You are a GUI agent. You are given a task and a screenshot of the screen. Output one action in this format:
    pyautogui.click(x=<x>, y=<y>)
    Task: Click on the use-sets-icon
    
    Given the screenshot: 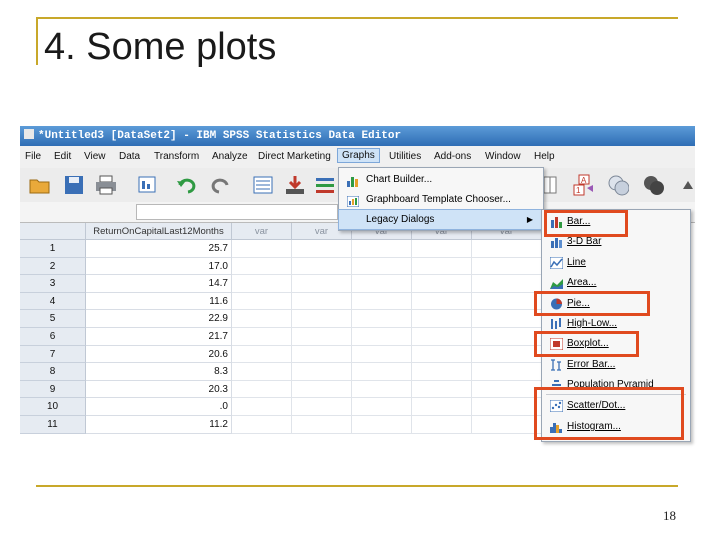 What is the action you would take?
    pyautogui.click(x=653, y=185)
    